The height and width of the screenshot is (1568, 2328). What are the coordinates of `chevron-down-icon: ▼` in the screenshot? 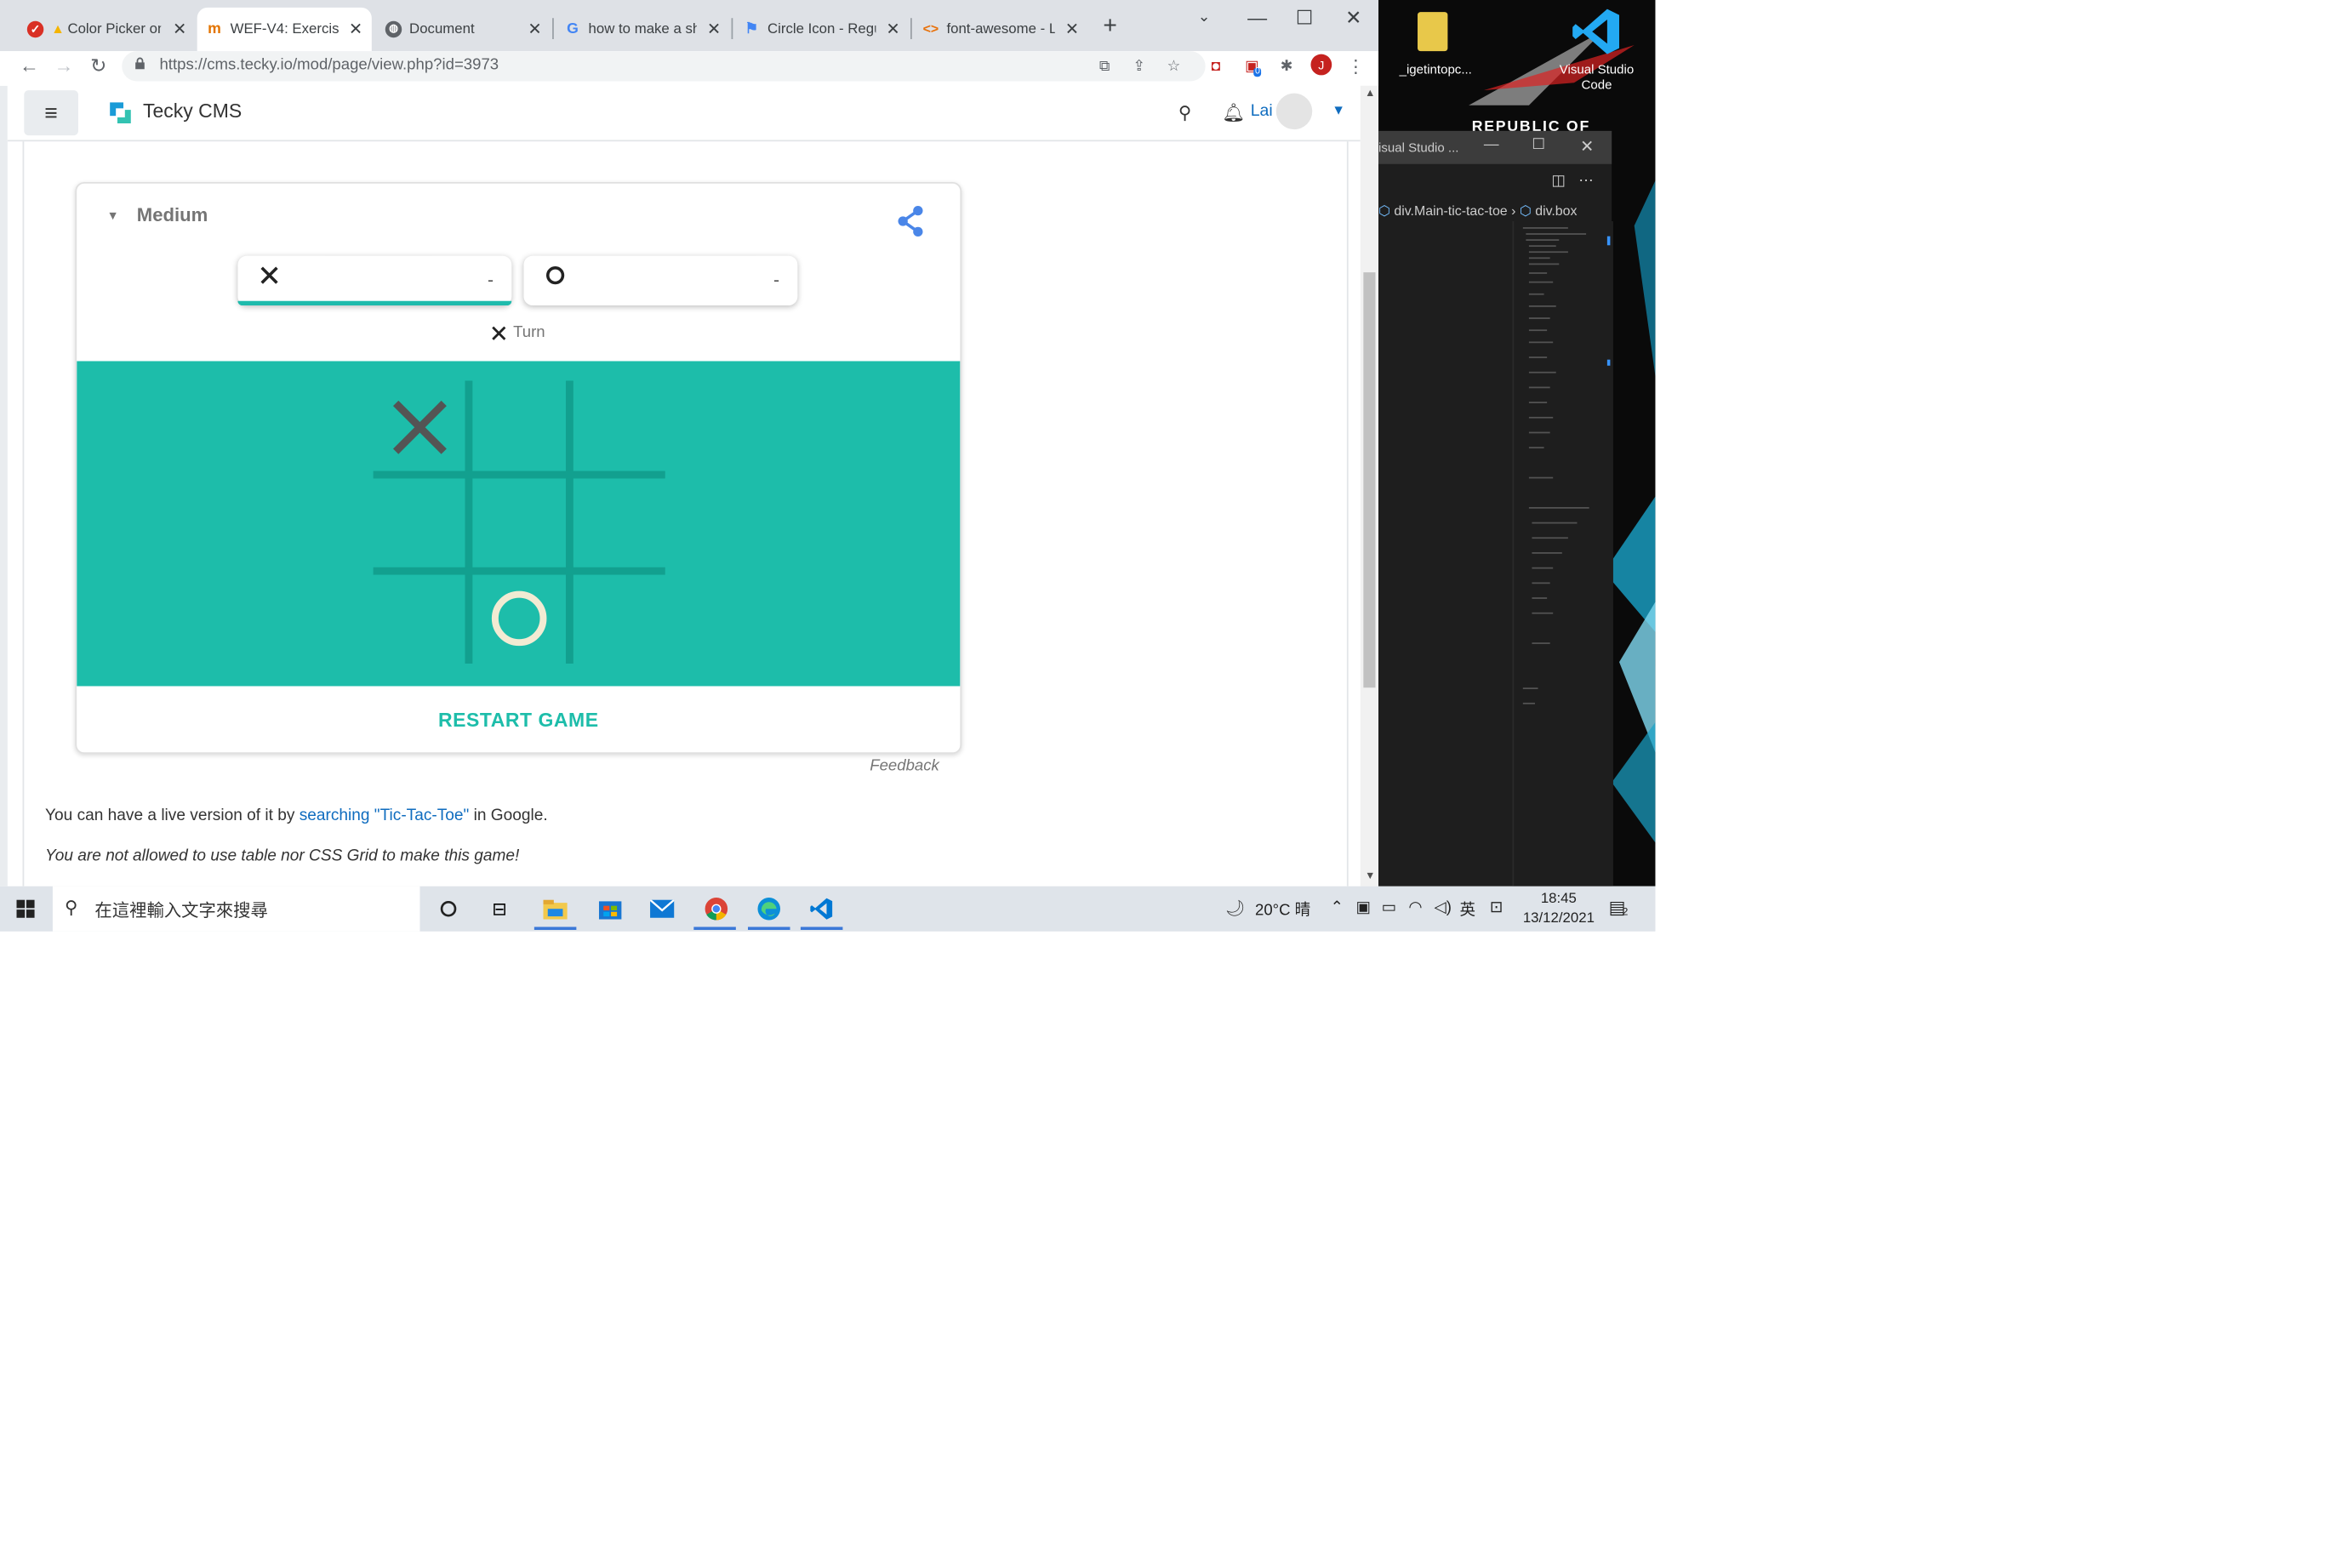 It's located at (1338, 109).